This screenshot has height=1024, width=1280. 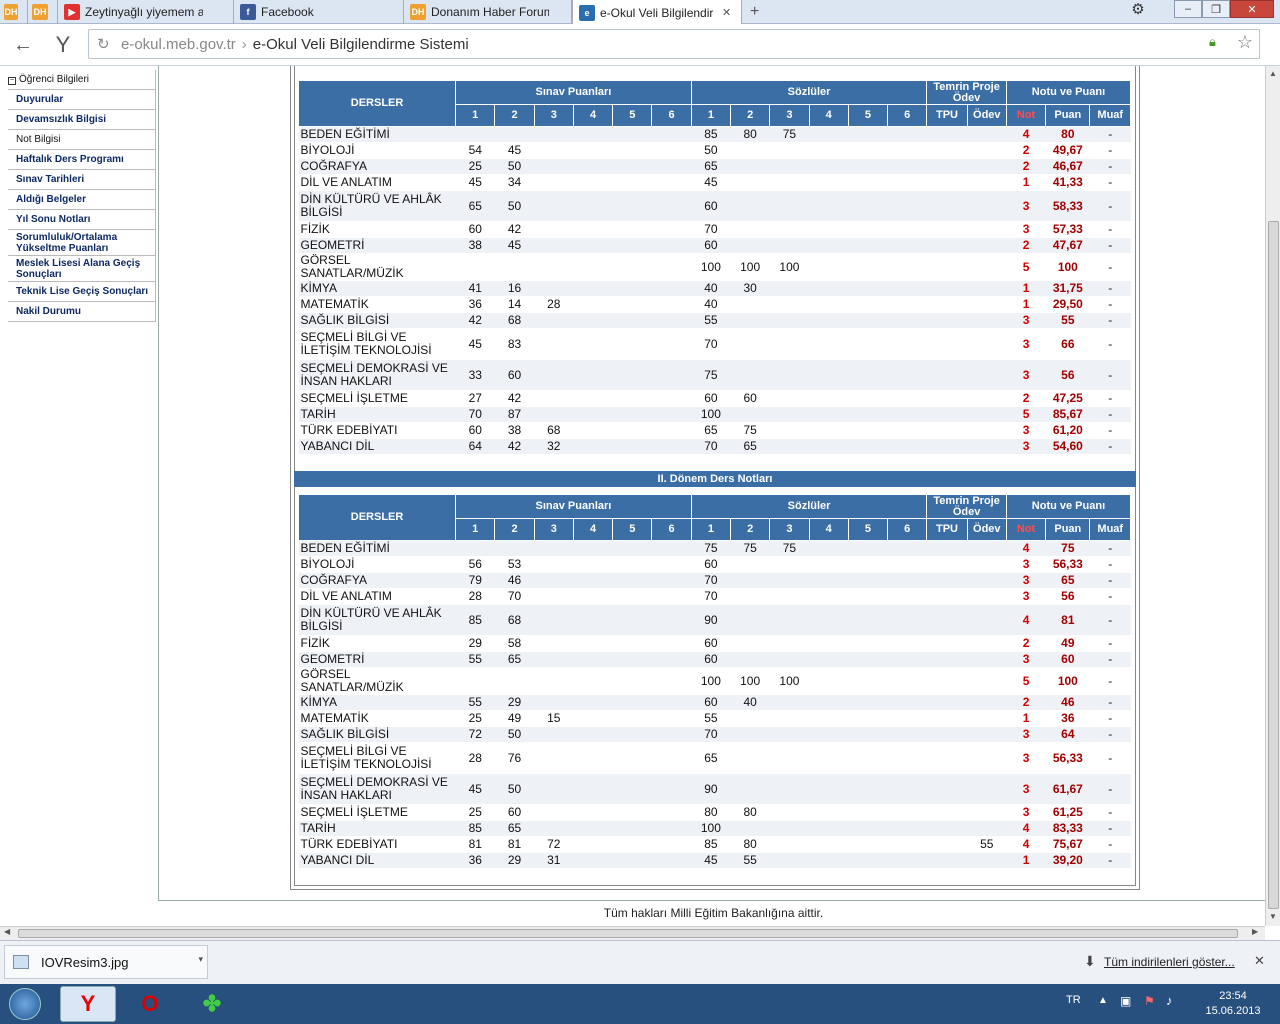 I want to click on table-row: SEÇMELİ İŞLETME 27 42 60 60 2 47,25-, so click(x=714, y=398).